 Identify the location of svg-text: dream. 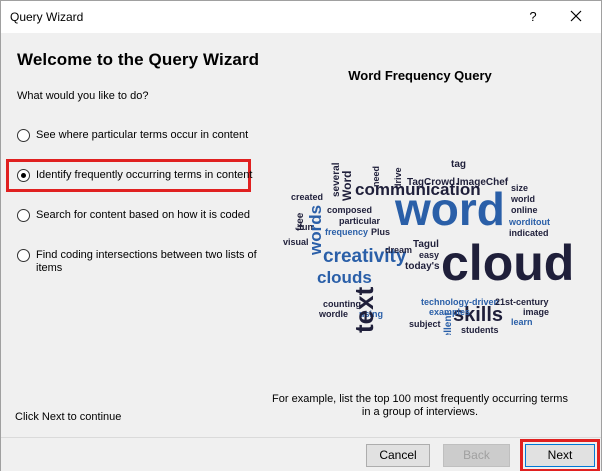
(398, 250).